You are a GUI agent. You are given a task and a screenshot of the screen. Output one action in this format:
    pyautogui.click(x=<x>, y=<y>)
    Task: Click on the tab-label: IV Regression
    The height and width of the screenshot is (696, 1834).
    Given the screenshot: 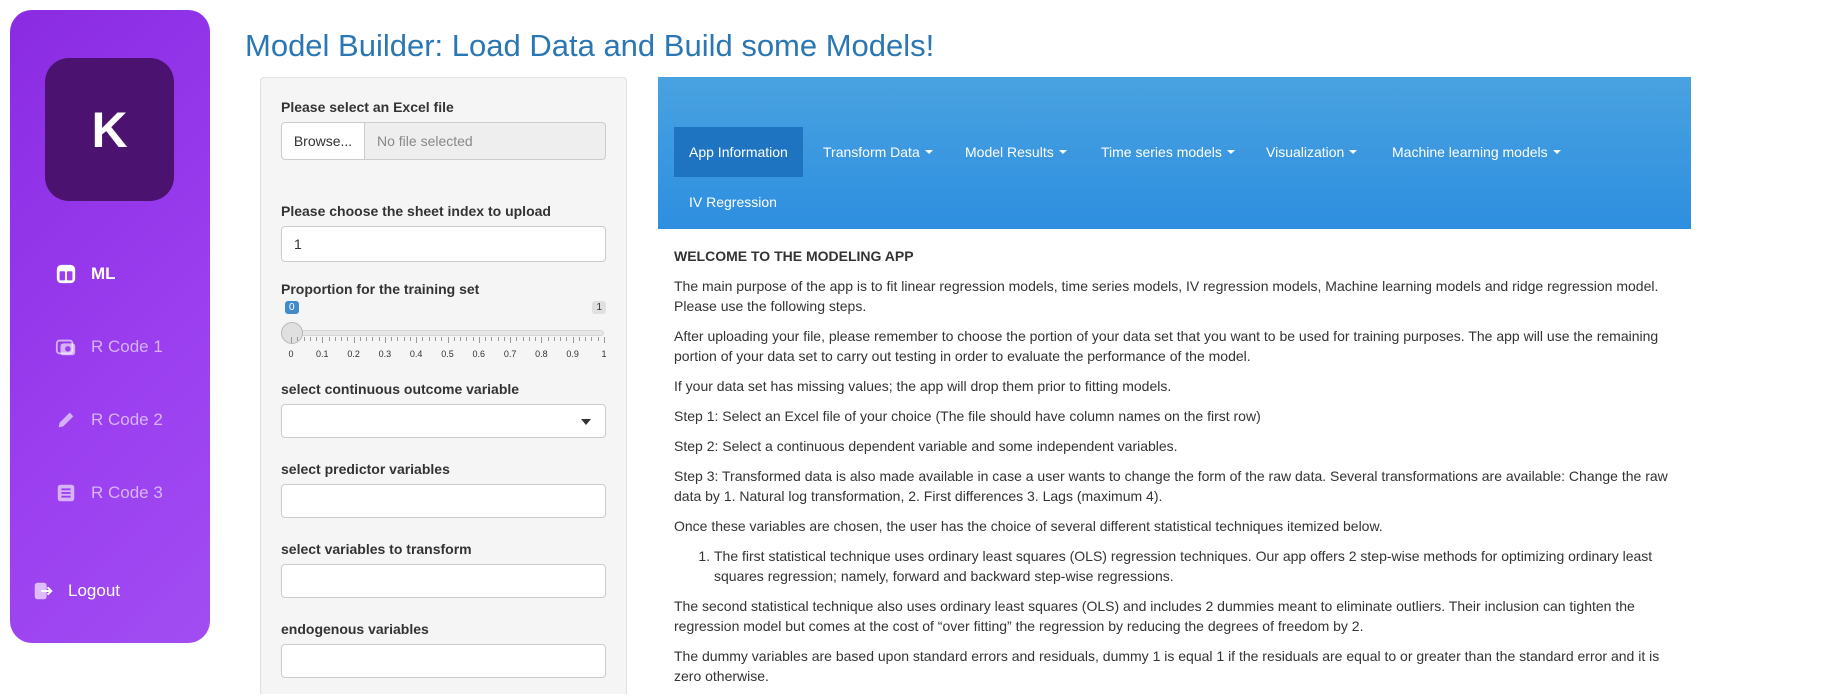 What is the action you would take?
    pyautogui.click(x=733, y=202)
    